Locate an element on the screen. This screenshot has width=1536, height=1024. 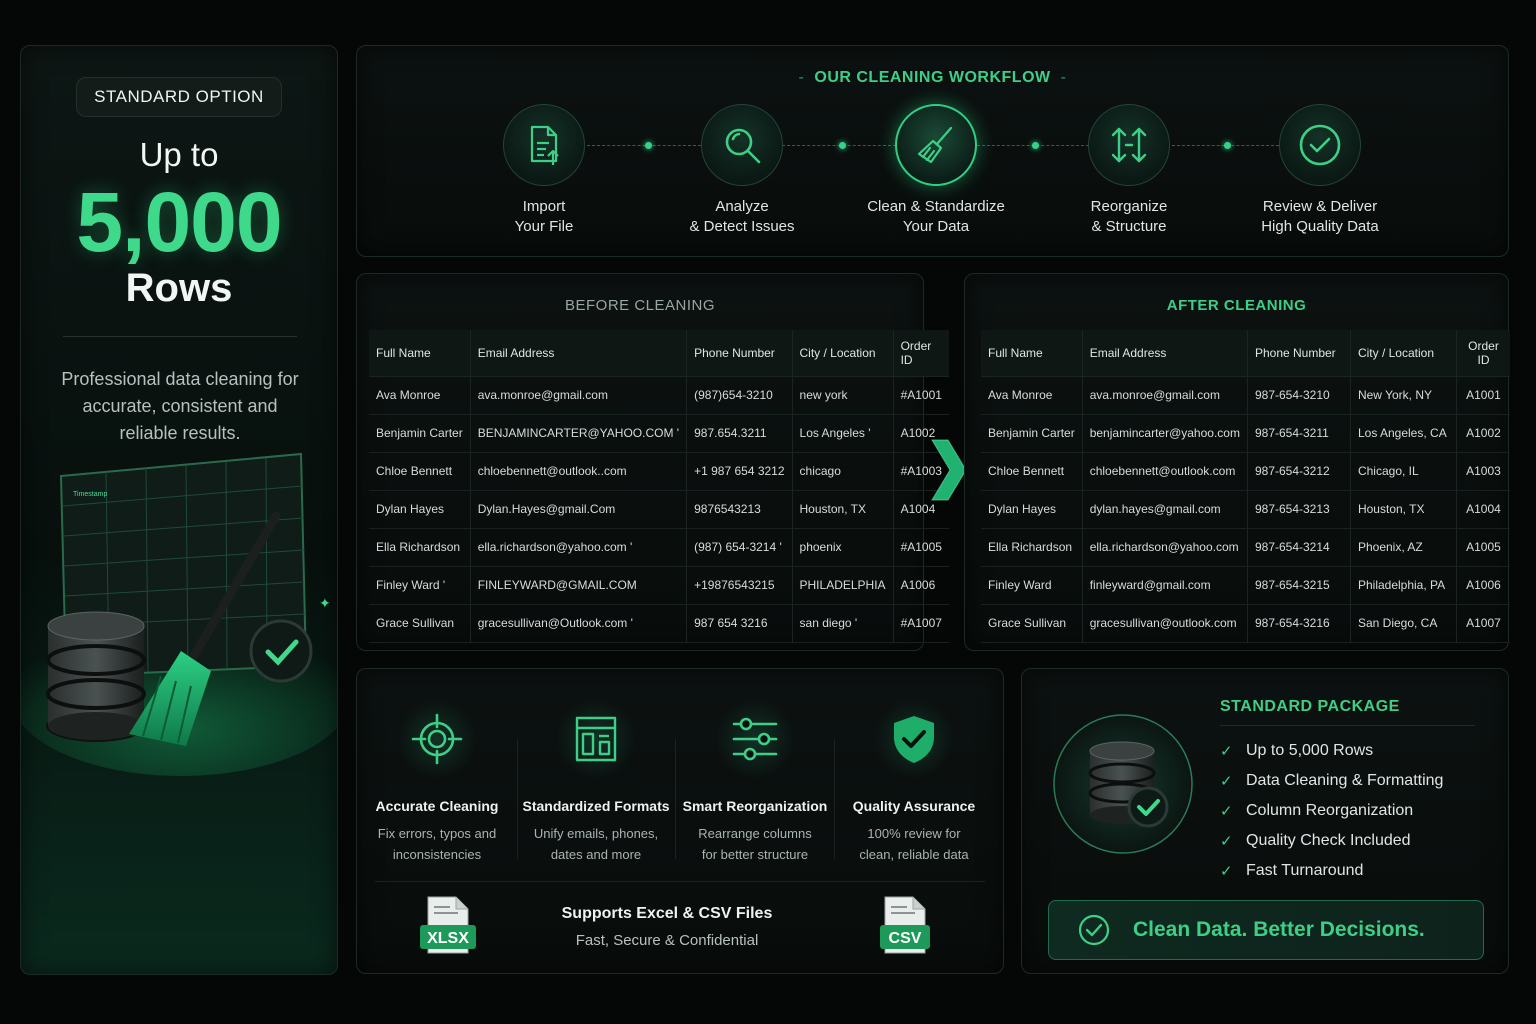
step-label-line1: Clean & Standardize is located at coordinates (936, 206).